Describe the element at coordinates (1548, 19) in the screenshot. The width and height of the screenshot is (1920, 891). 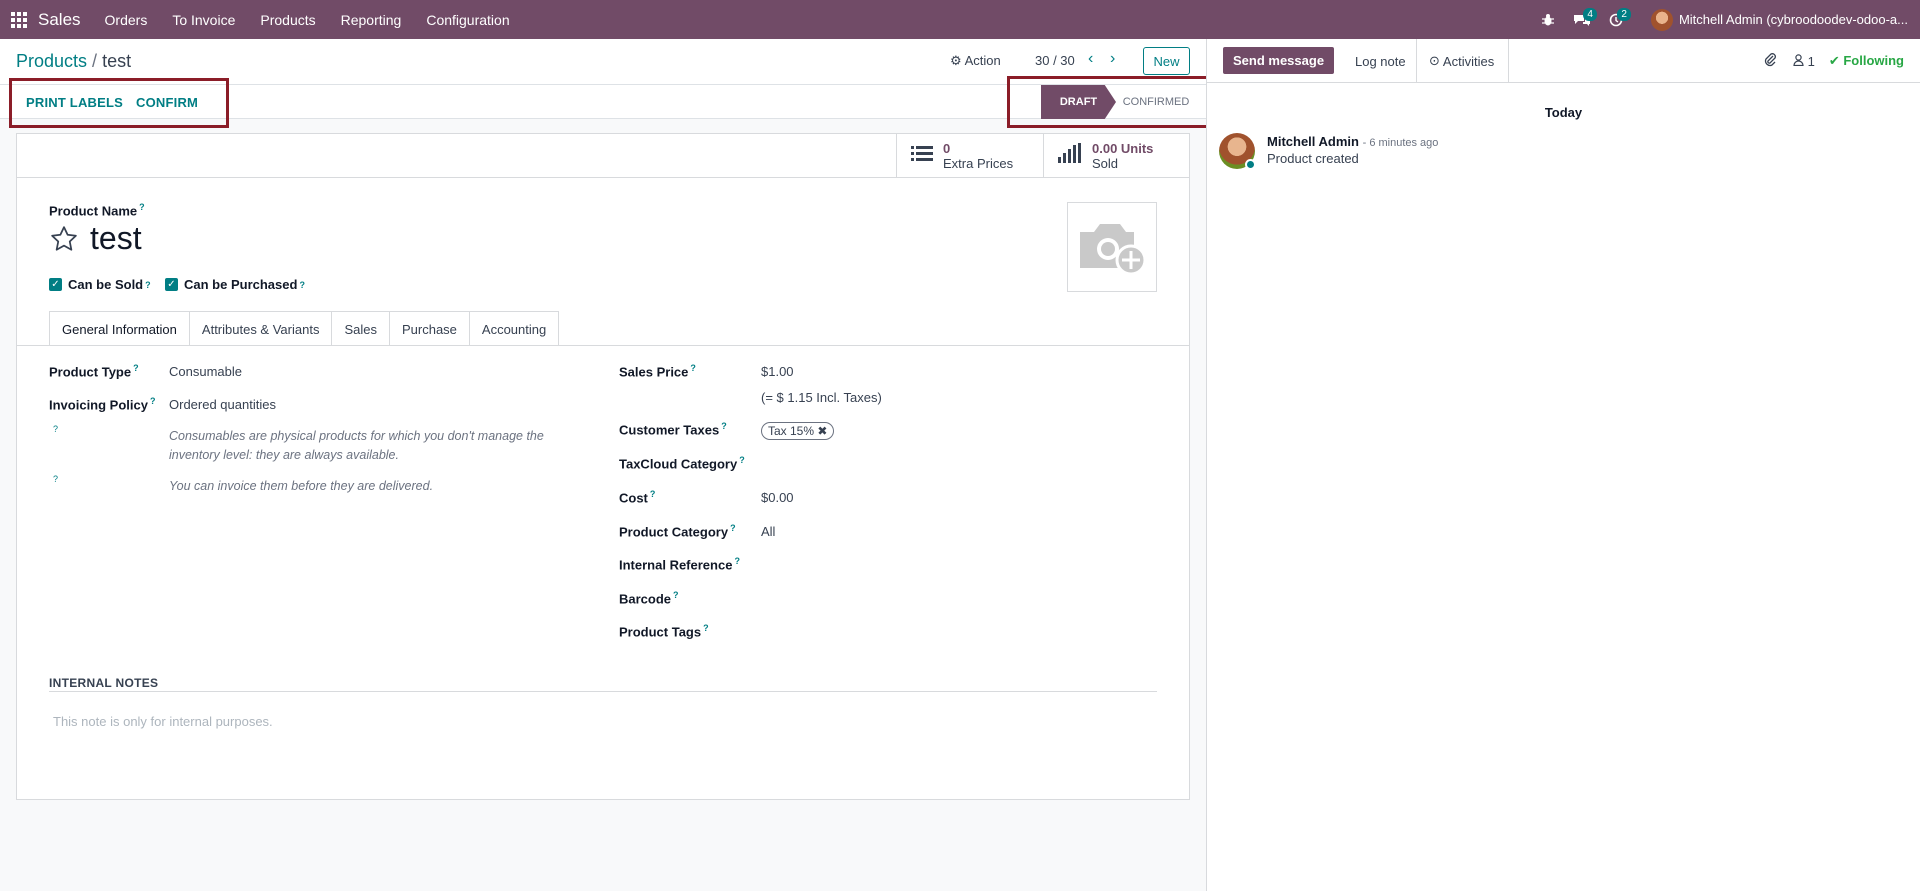
I see `debug-bug-icon` at that location.